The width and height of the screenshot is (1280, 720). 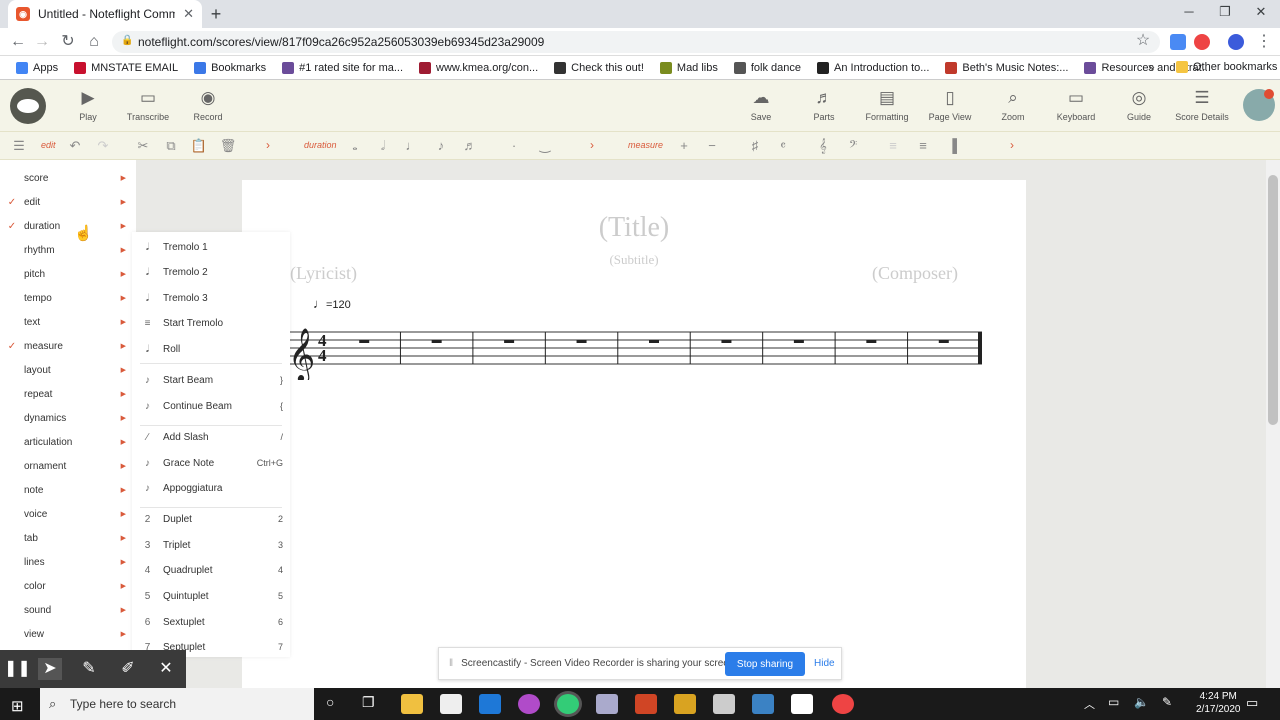 I want to click on score-lyricist: (Lyricist), so click(x=323, y=273).